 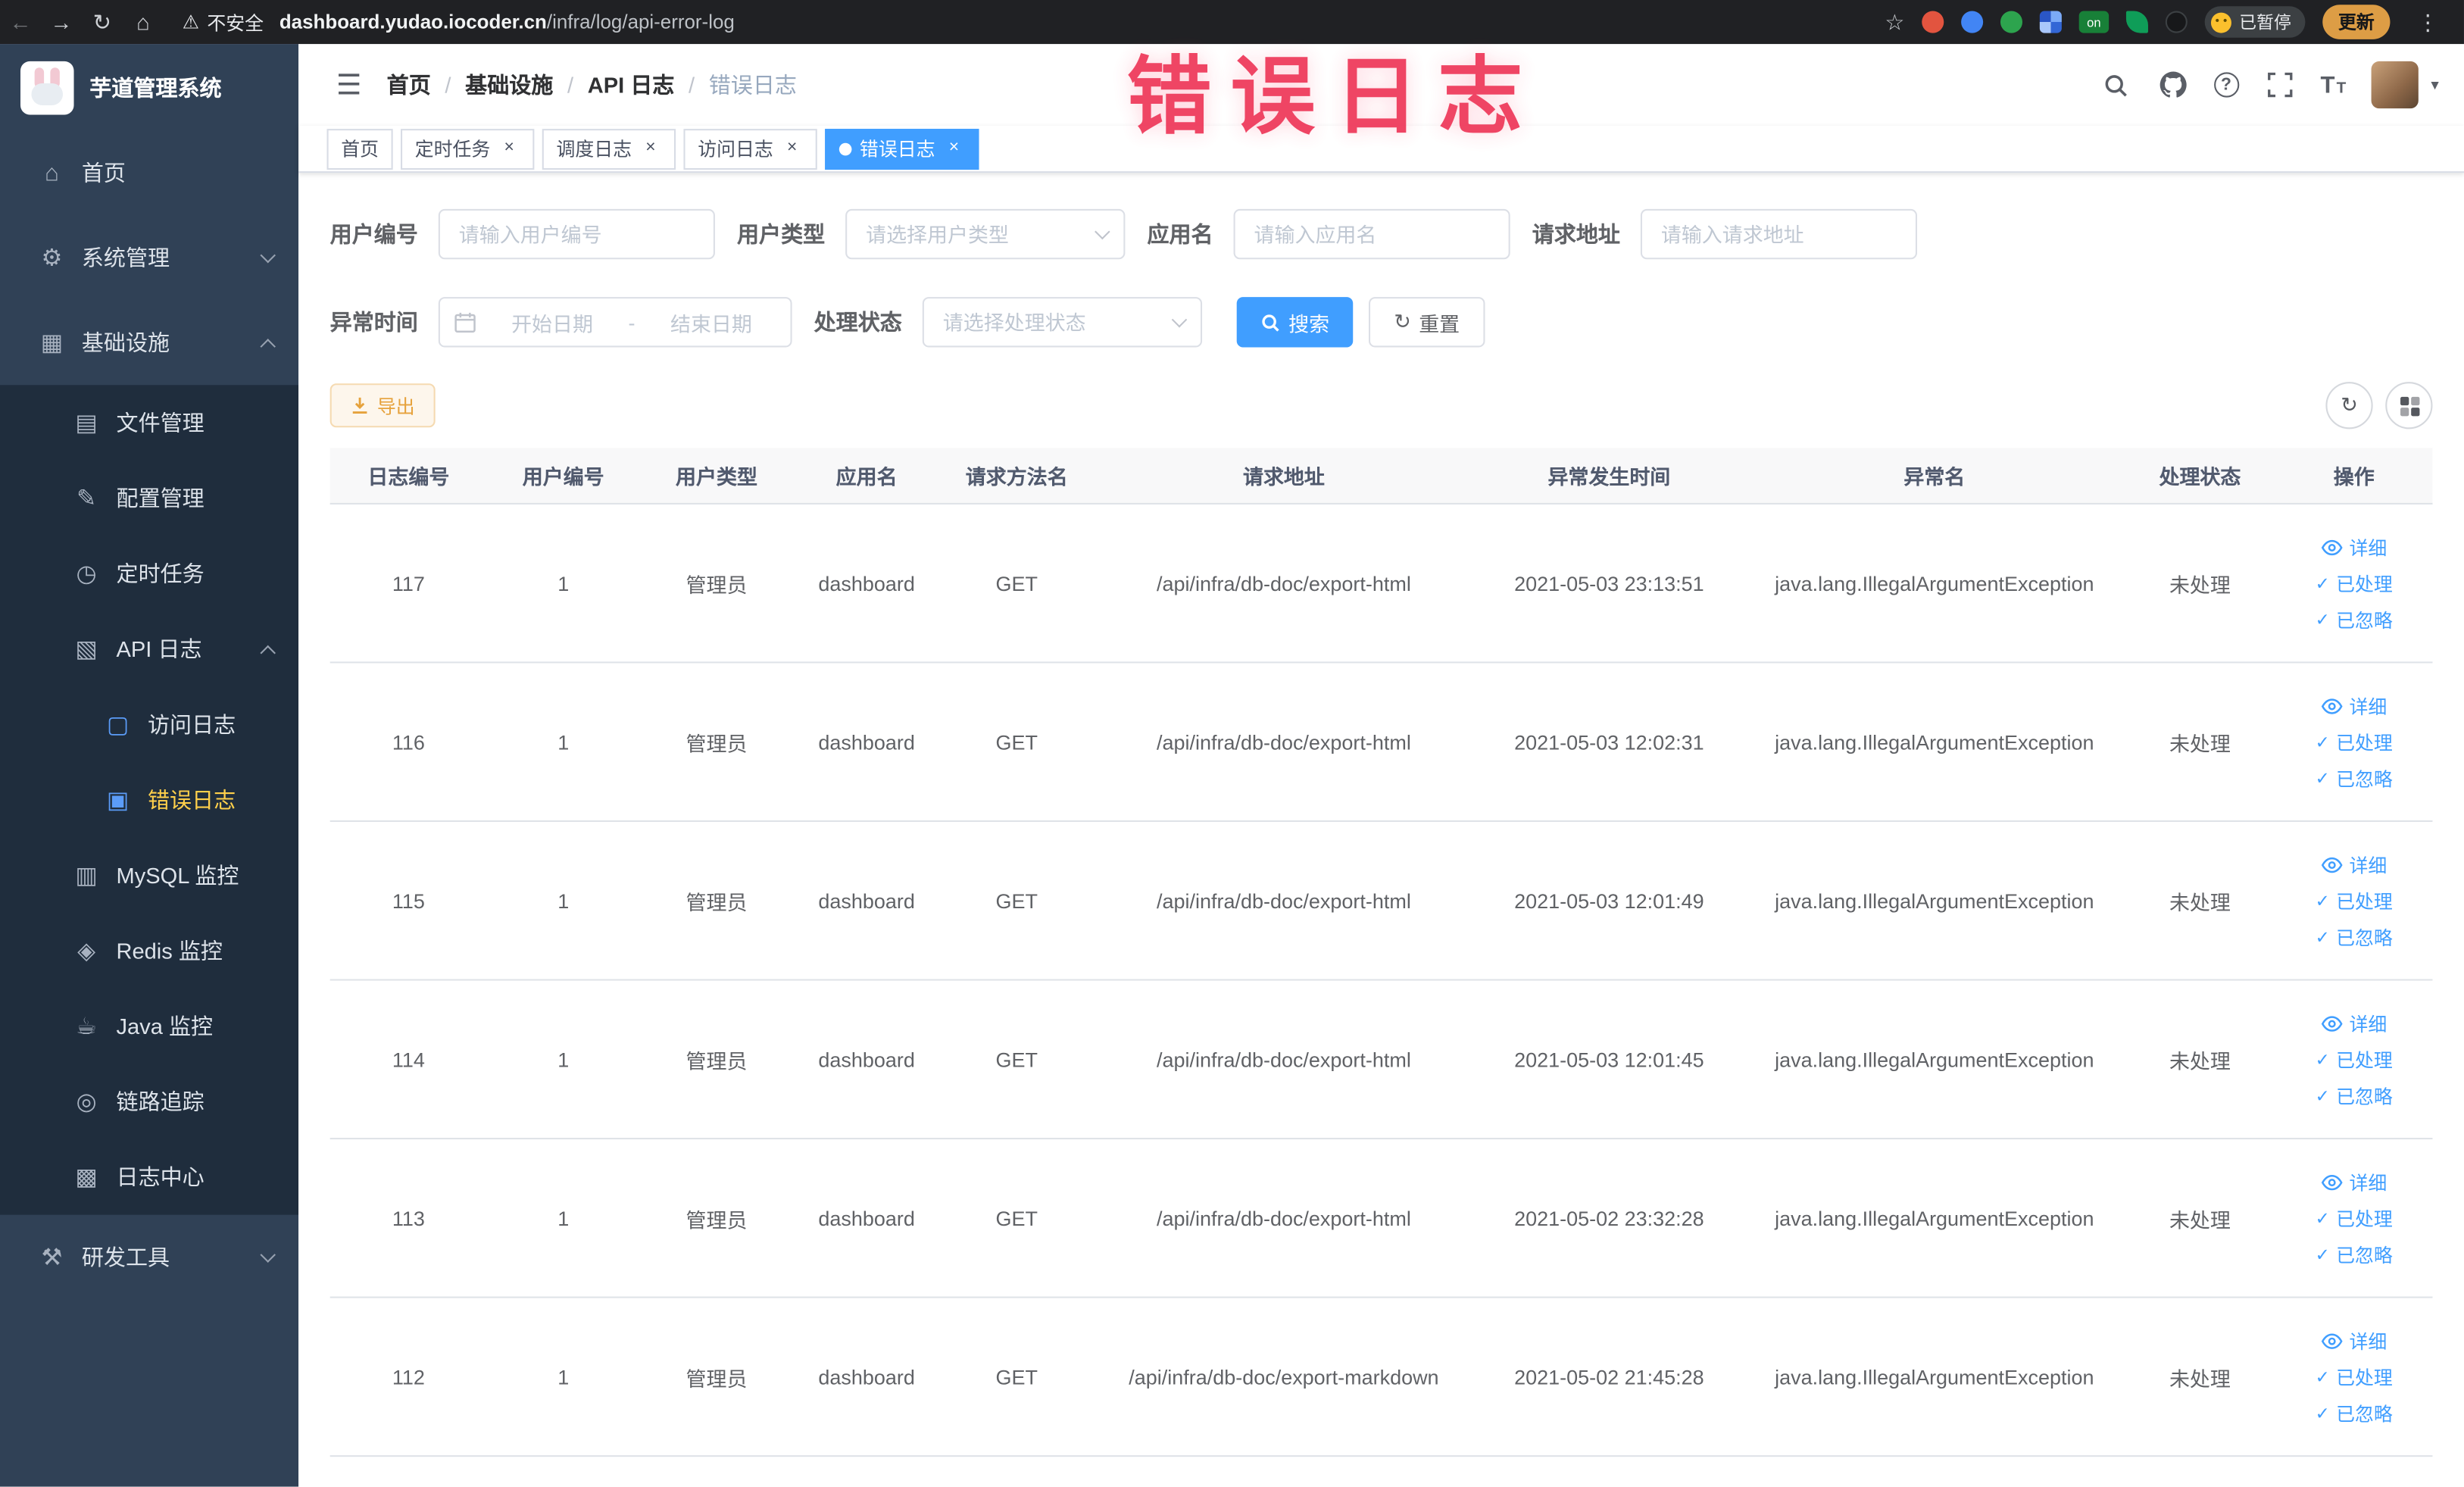 What do you see at coordinates (1972, 22) in the screenshot?
I see `extension-icon-blue` at bounding box center [1972, 22].